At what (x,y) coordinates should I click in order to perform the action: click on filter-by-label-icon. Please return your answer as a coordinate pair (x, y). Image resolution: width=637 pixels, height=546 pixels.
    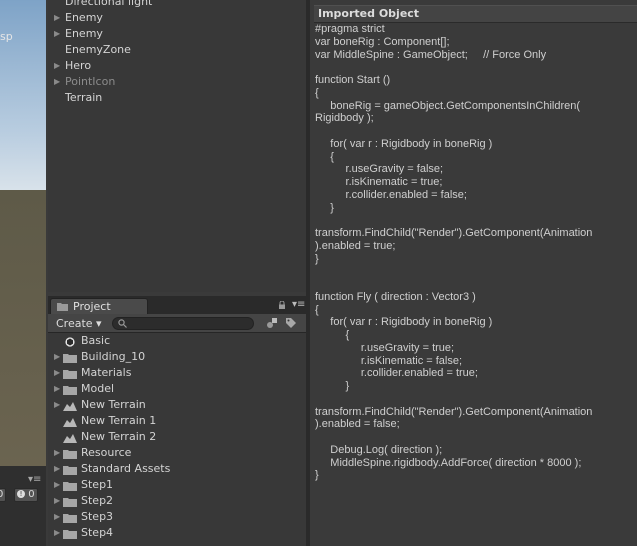
    Looking at the image, I should click on (291, 323).